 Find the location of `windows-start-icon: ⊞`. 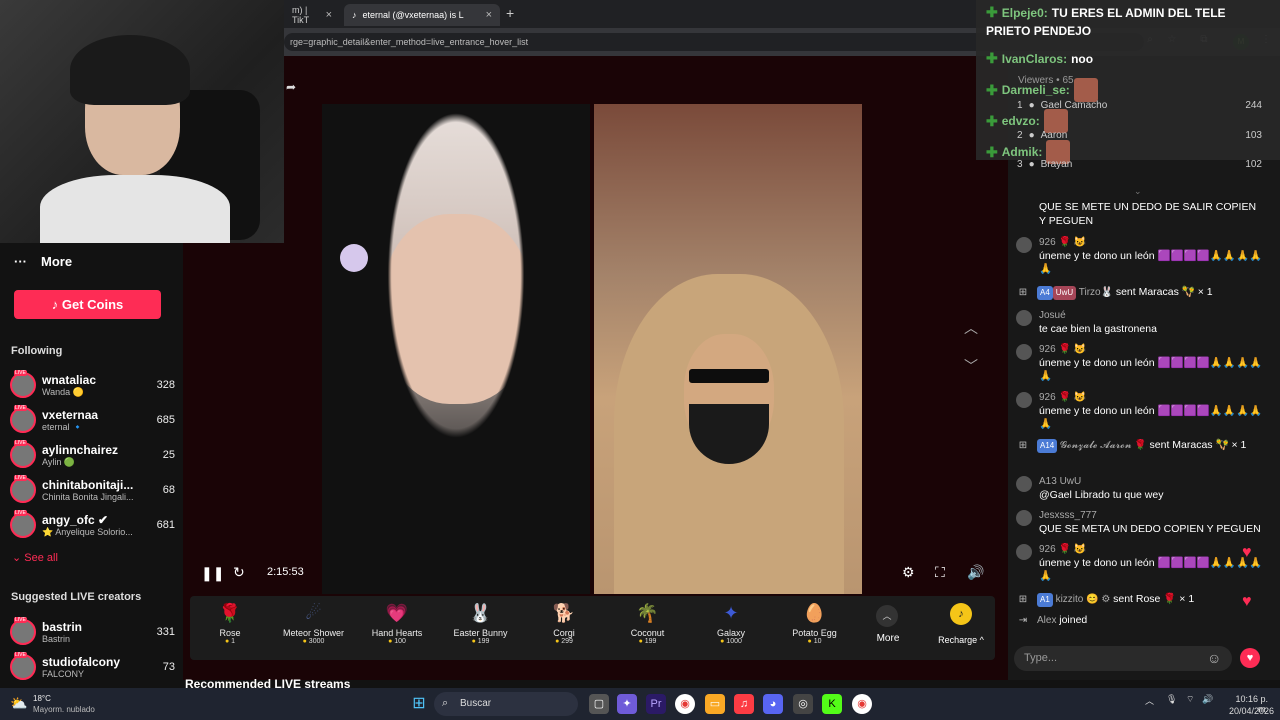

windows-start-icon: ⊞ is located at coordinates (419, 704).